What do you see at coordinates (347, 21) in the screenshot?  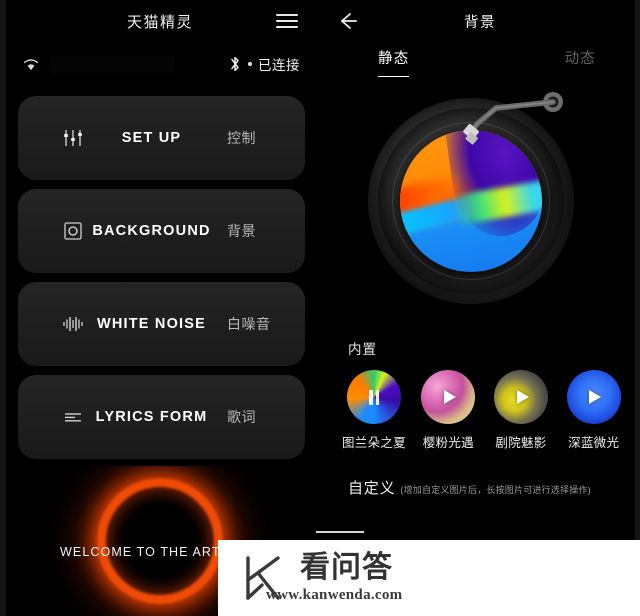 I see `back-arrow-icon` at bounding box center [347, 21].